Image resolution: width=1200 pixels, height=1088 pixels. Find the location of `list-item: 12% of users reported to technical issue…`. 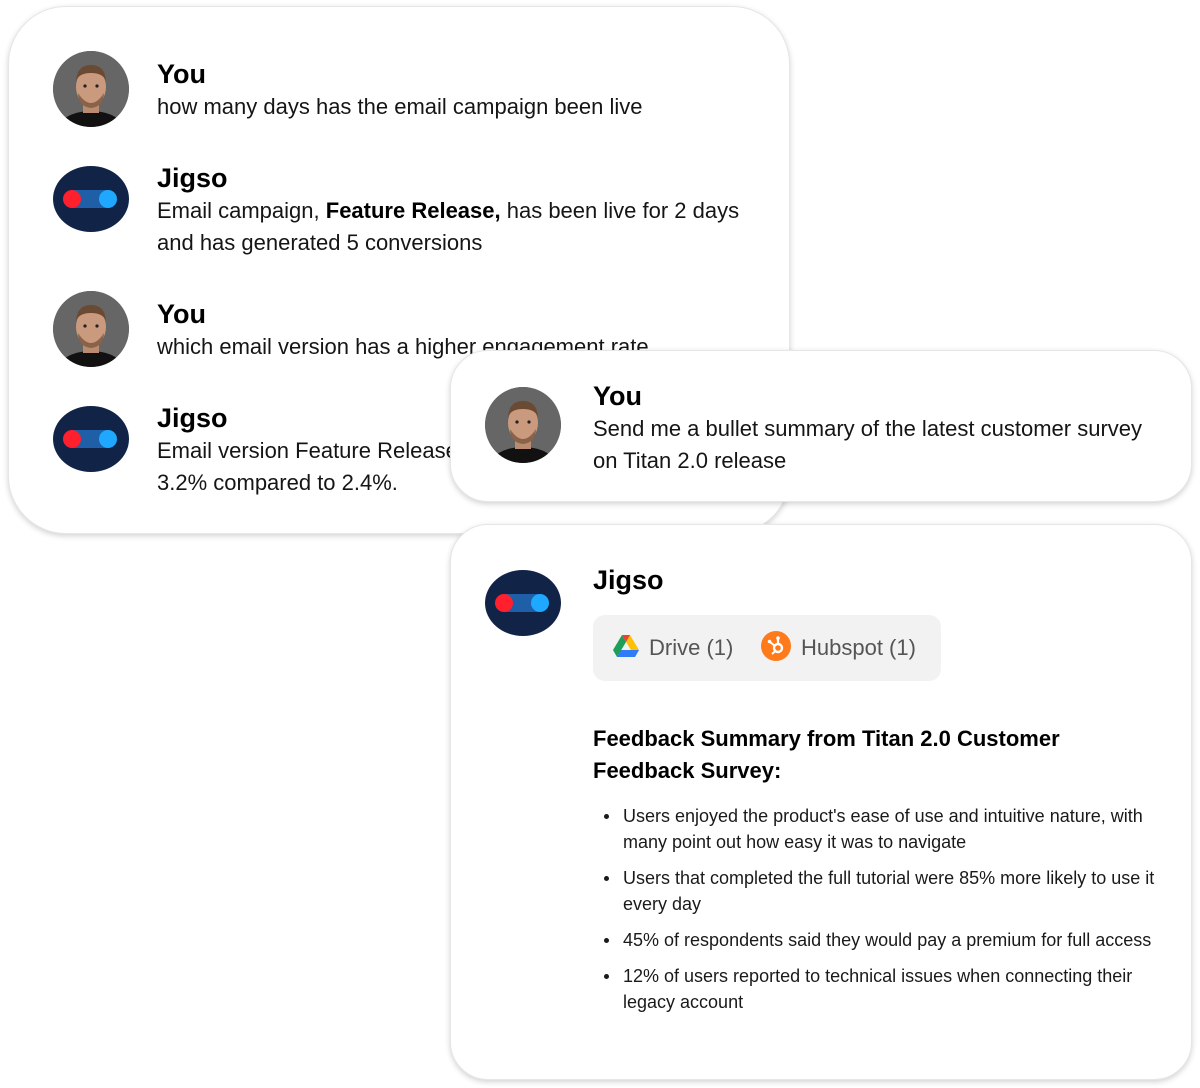

list-item: 12% of users reported to technical issue… is located at coordinates (893, 989).